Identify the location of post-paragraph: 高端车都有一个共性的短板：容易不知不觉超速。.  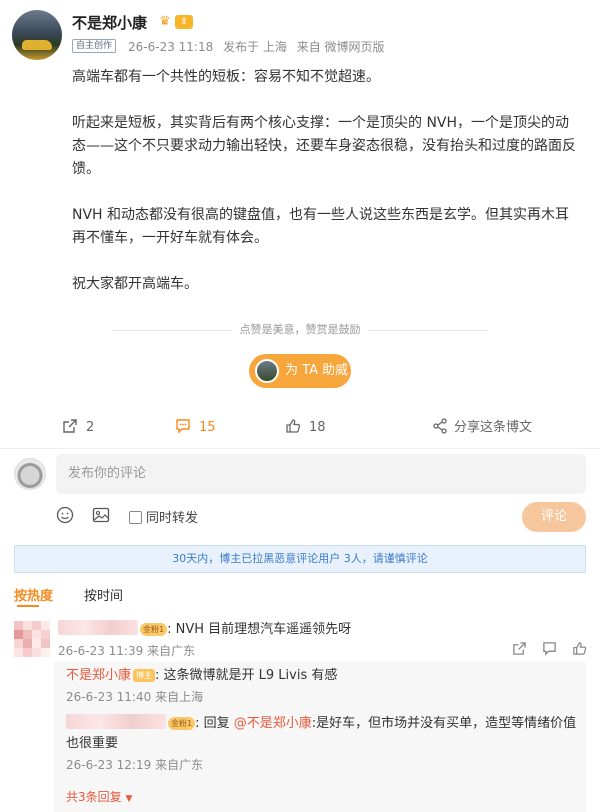
(226, 77).